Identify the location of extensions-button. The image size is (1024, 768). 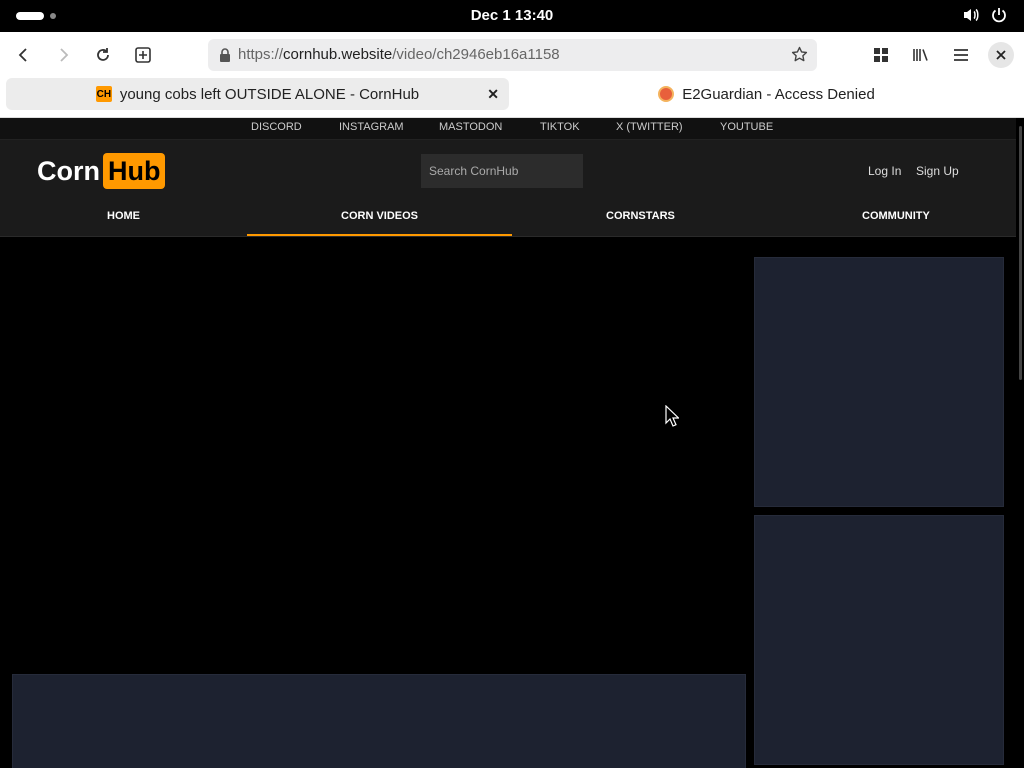
(881, 55).